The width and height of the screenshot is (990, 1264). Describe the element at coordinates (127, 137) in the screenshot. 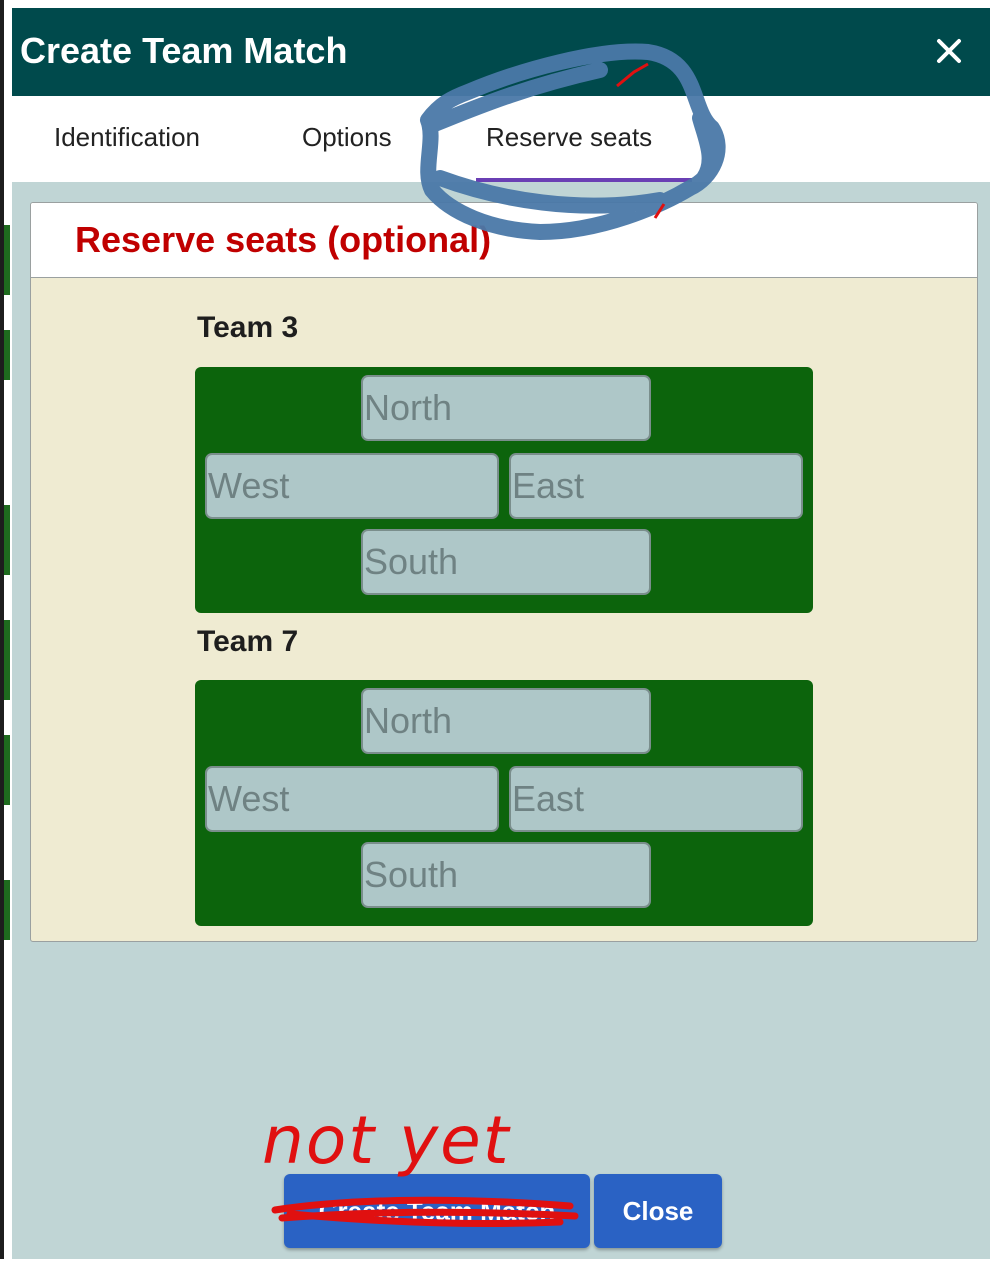

I see `tab-identification: Identification` at that location.